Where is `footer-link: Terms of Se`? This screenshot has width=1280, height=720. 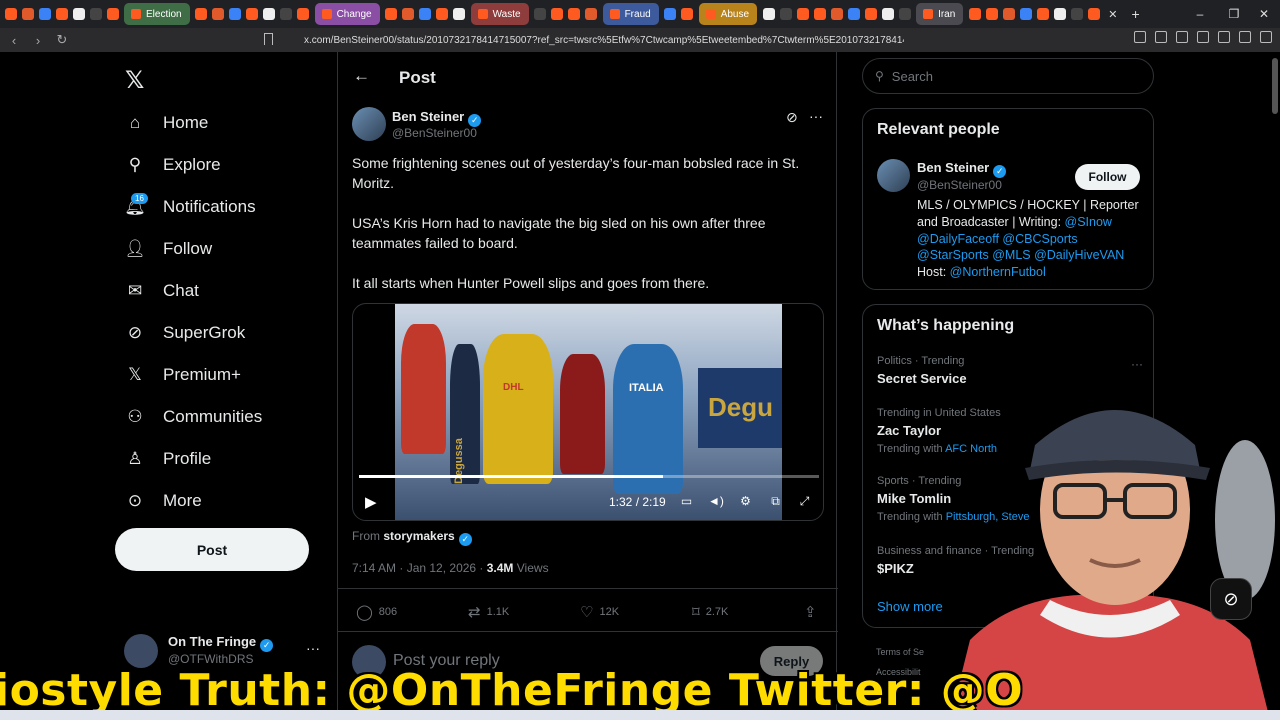 footer-link: Terms of Se is located at coordinates (900, 652).